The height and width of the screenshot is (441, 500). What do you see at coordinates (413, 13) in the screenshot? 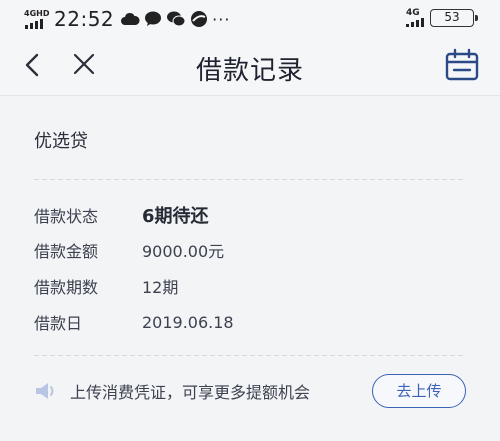
I see `network-type-right: 4G` at bounding box center [413, 13].